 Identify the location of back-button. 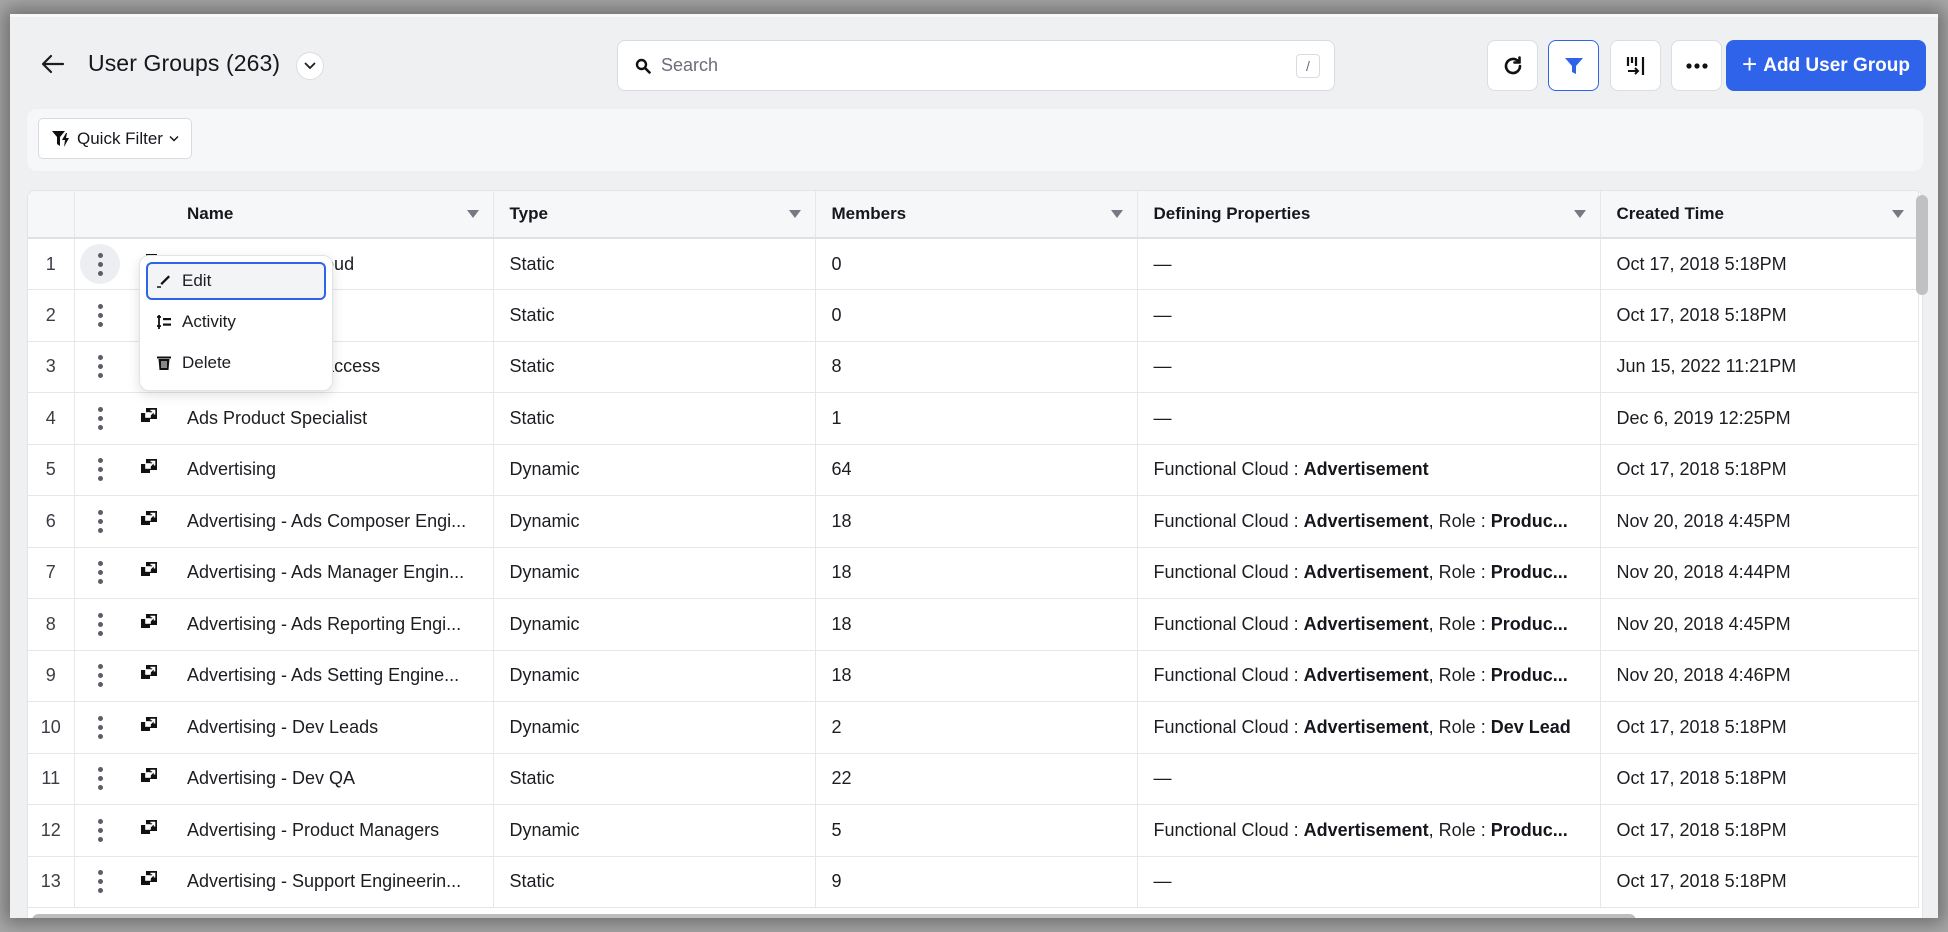
(53, 64).